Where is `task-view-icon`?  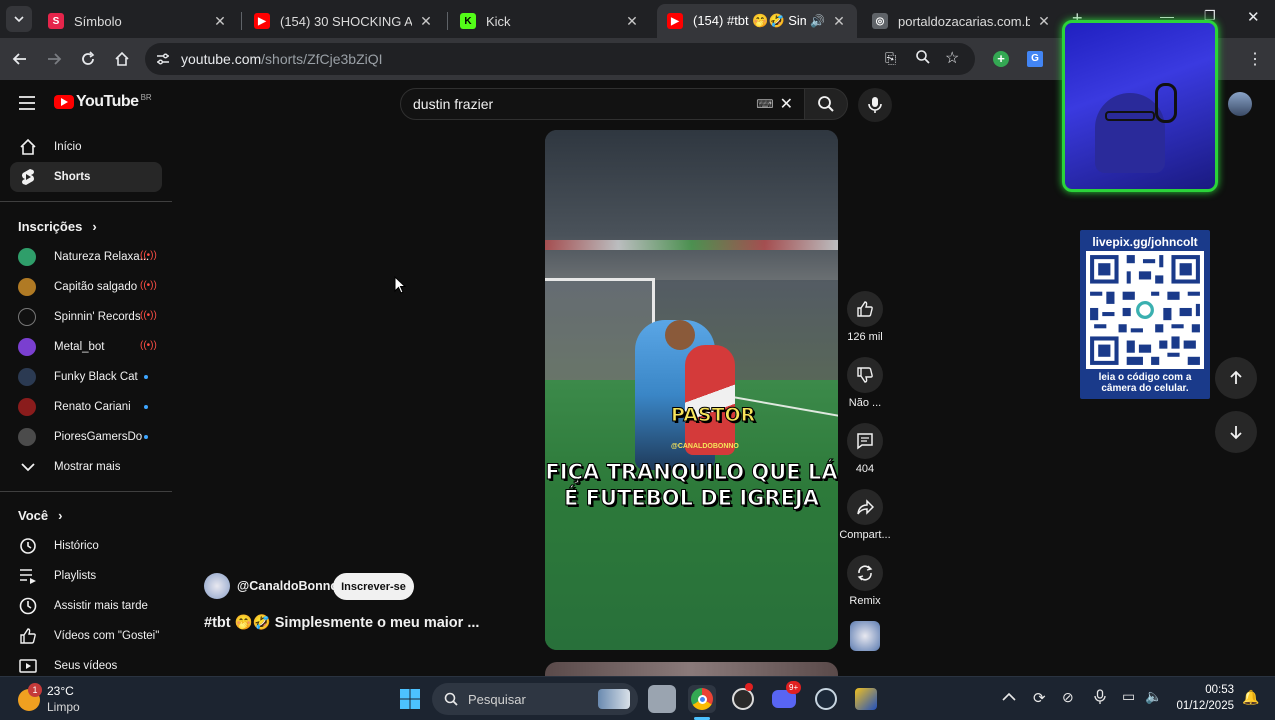 task-view-icon is located at coordinates (662, 699).